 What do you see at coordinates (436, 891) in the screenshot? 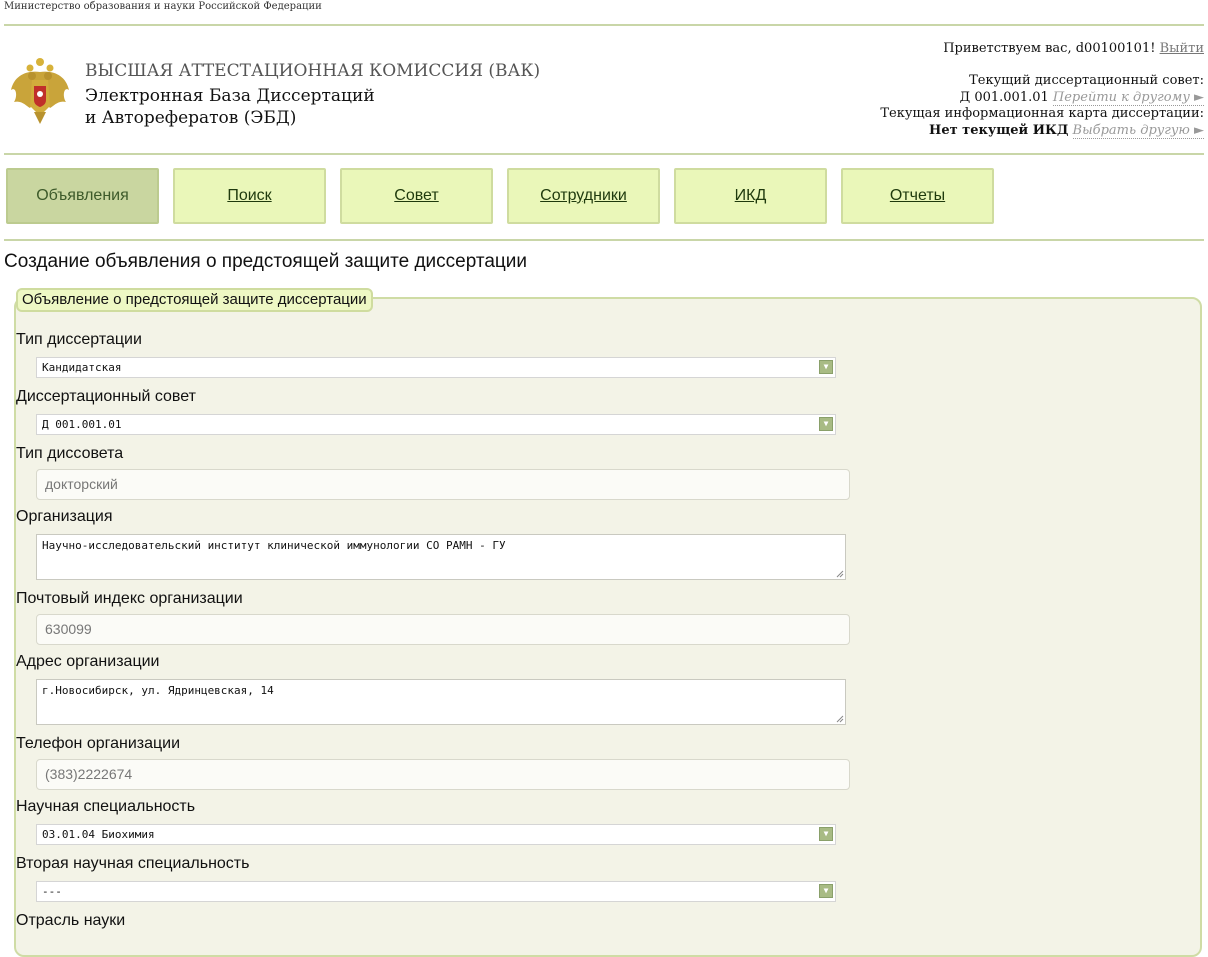
I see `specialty2-select: --- ▼` at bounding box center [436, 891].